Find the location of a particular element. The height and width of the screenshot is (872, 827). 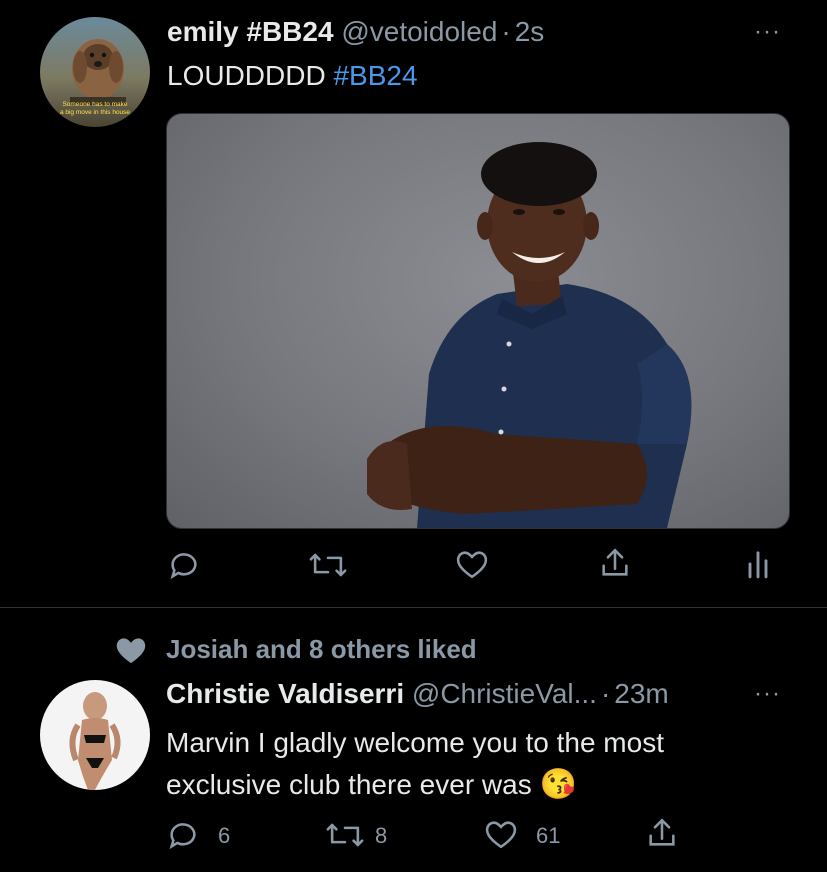

tweet-header: emily #BB24 @vetoidoled · 2s is located at coordinates (355, 32).